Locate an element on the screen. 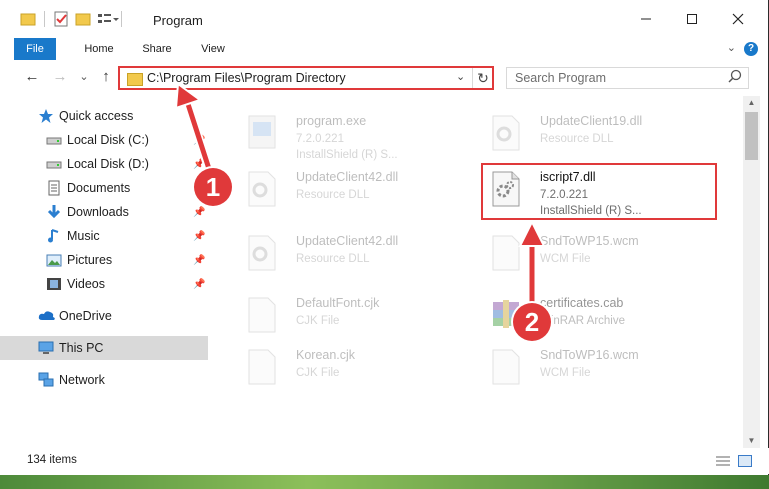 The height and width of the screenshot is (489, 769). sidebar-item-label: Network is located at coordinates (82, 380).